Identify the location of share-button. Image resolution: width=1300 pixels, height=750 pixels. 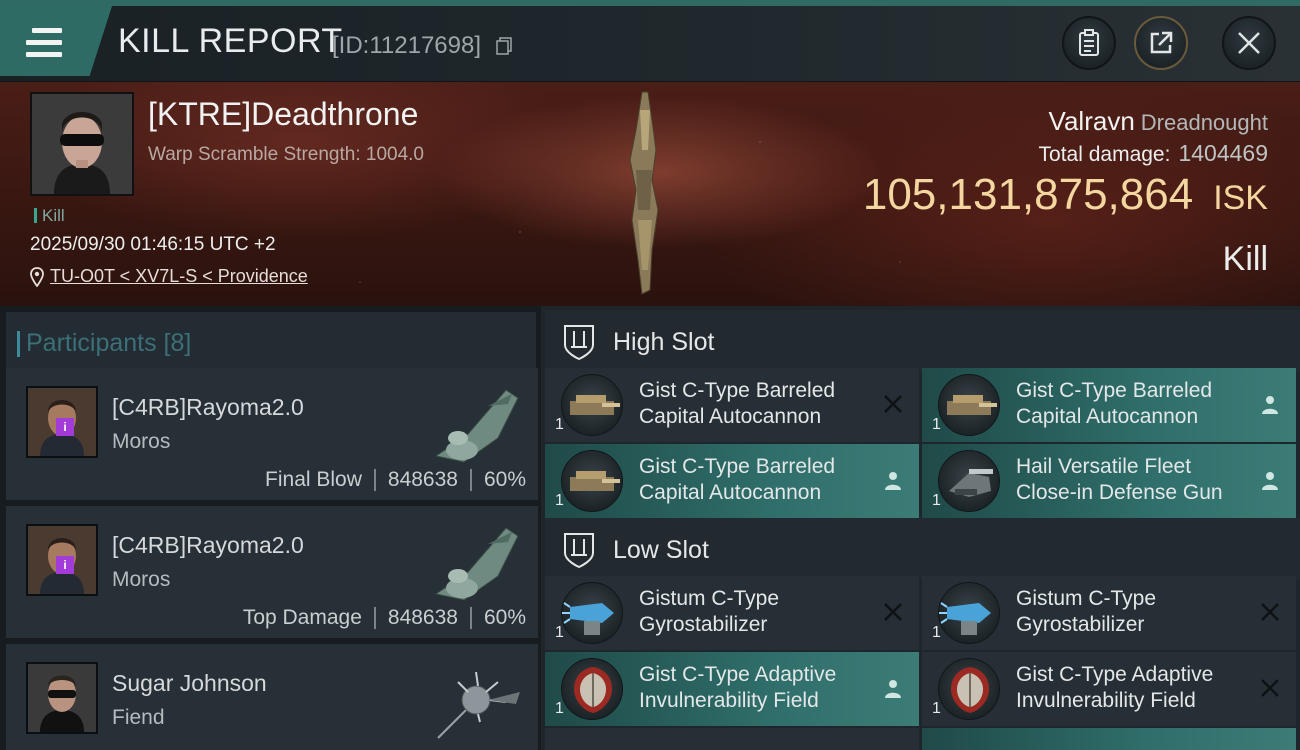
(1161, 43).